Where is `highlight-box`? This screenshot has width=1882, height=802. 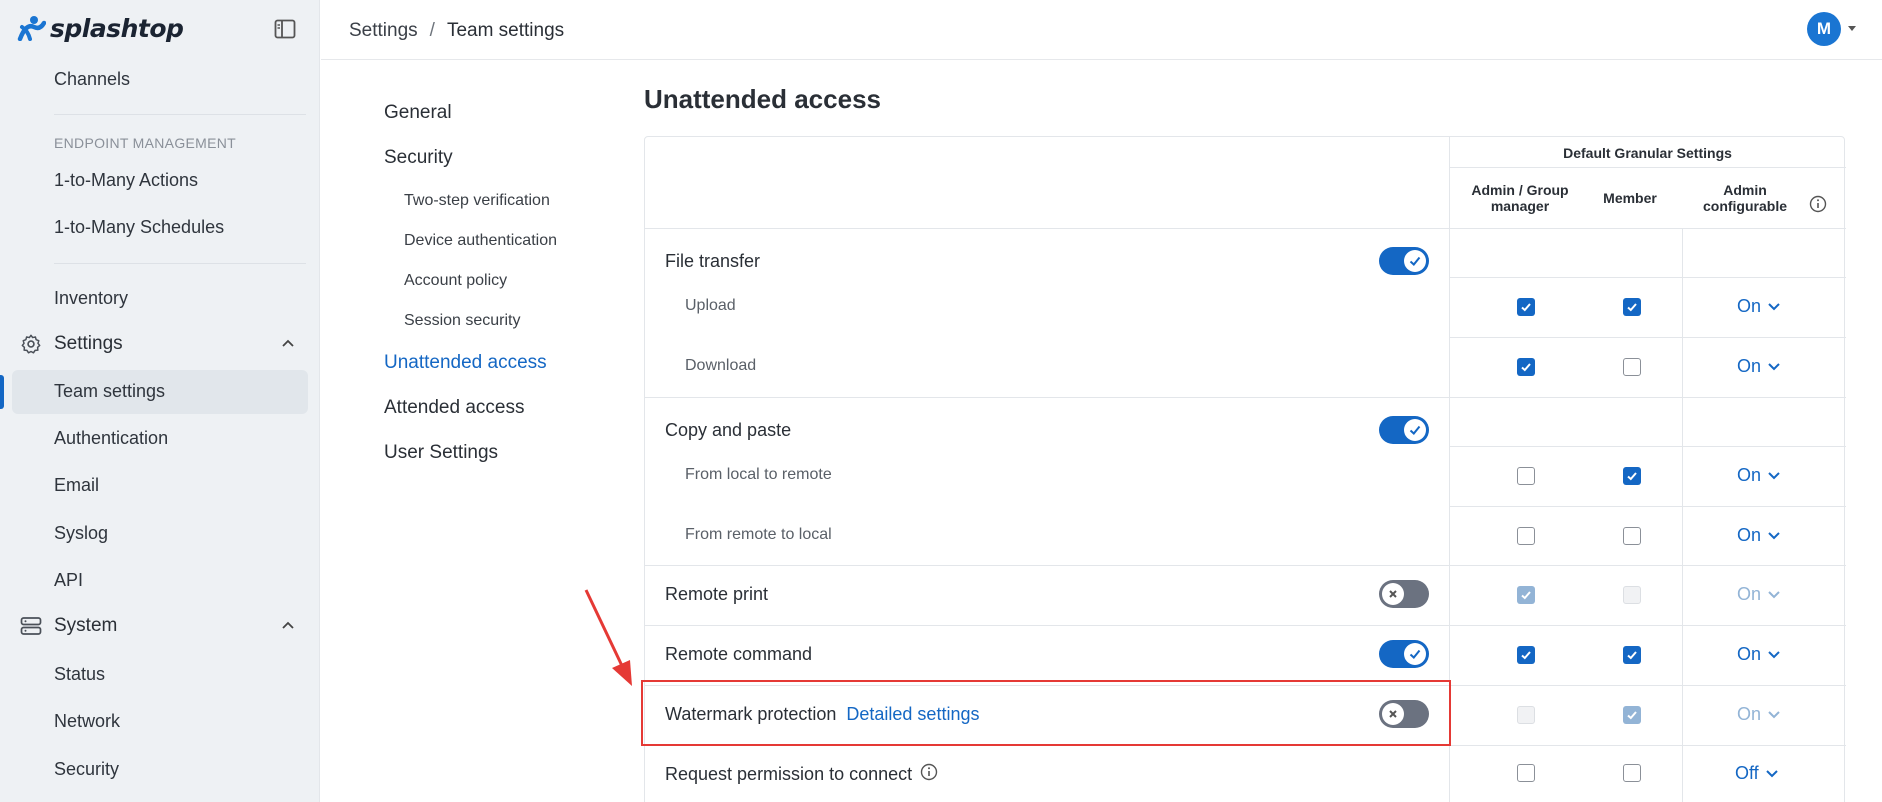
highlight-box is located at coordinates (1046, 713).